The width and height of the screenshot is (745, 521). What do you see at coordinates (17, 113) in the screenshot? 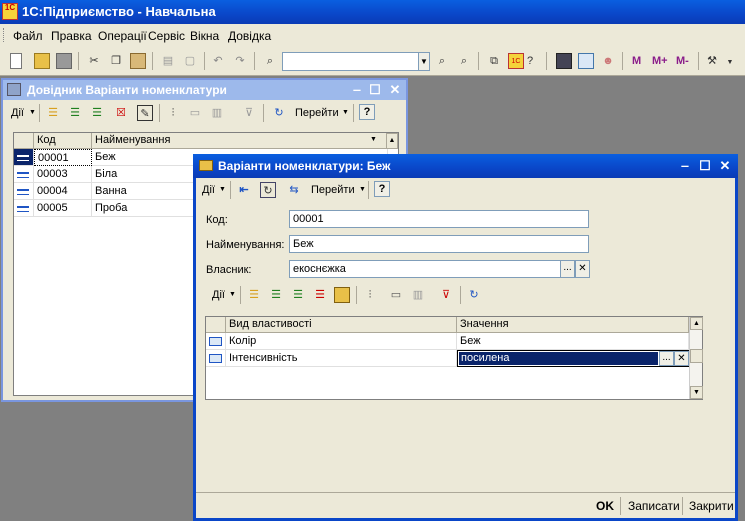
I see `list-actions-menu: Дії` at bounding box center [17, 113].